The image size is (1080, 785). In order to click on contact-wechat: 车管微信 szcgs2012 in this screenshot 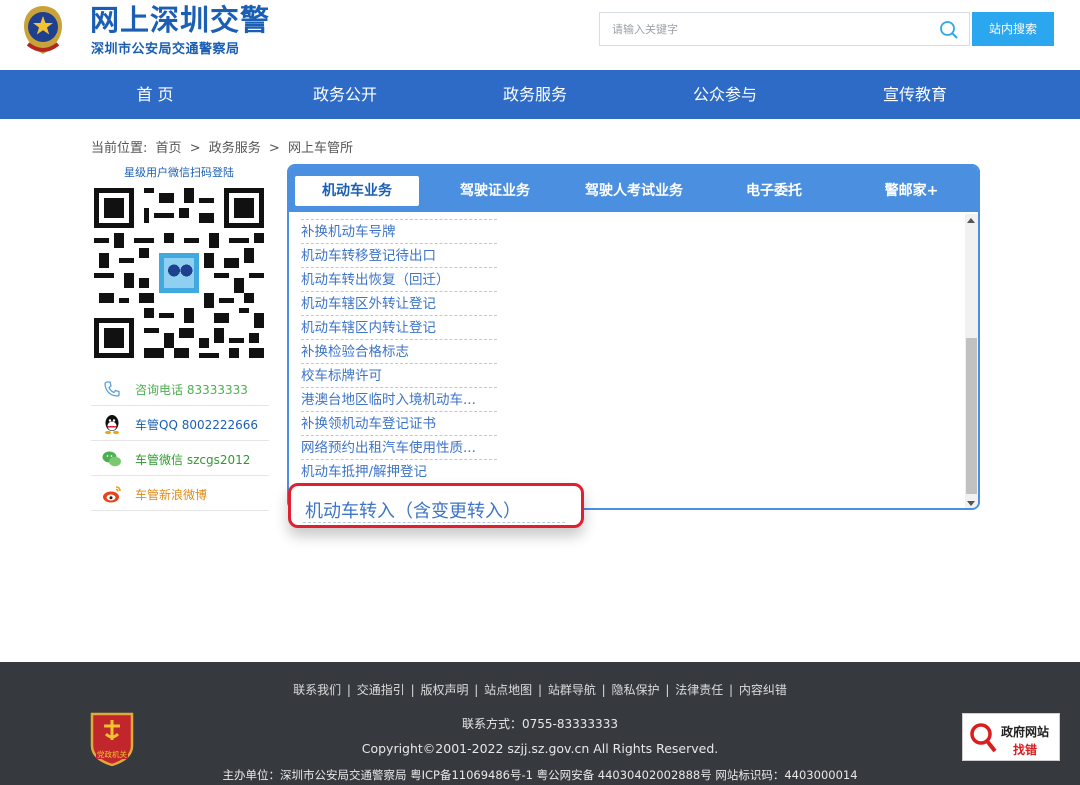, I will do `click(180, 458)`.